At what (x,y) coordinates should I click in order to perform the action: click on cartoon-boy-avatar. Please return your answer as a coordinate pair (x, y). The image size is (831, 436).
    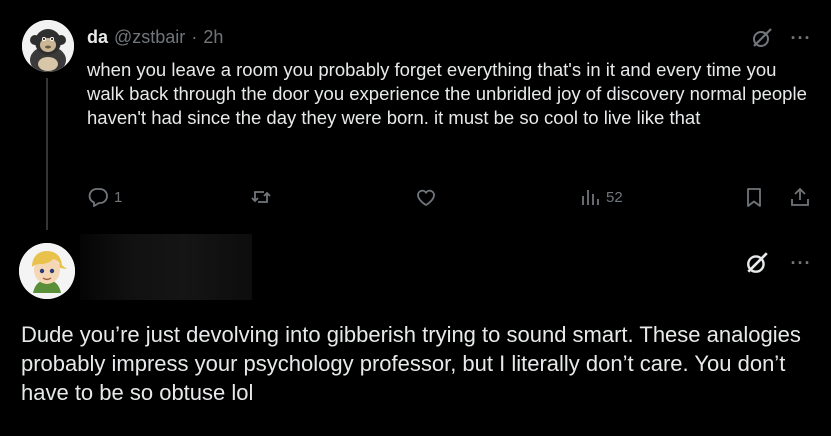
    Looking at the image, I should click on (47, 271).